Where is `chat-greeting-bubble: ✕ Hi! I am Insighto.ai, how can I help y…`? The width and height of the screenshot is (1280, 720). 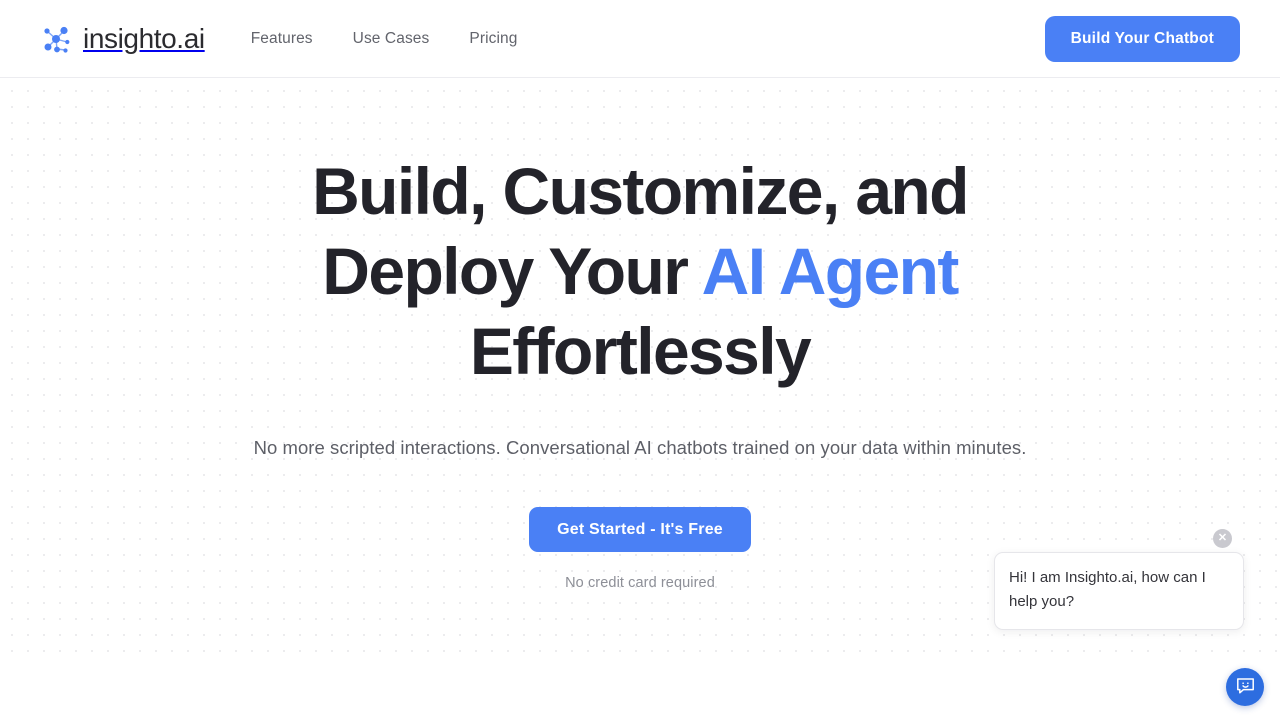 chat-greeting-bubble: ✕ Hi! I am Insighto.ai, how can I help y… is located at coordinates (1119, 579).